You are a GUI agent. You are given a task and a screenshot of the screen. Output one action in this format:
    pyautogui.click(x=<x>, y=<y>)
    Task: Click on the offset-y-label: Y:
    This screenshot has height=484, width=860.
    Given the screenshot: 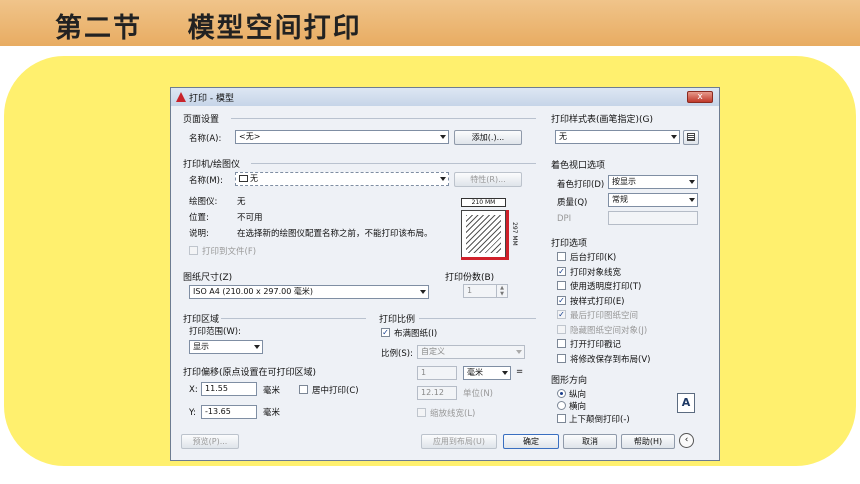 What is the action you would take?
    pyautogui.click(x=192, y=413)
    